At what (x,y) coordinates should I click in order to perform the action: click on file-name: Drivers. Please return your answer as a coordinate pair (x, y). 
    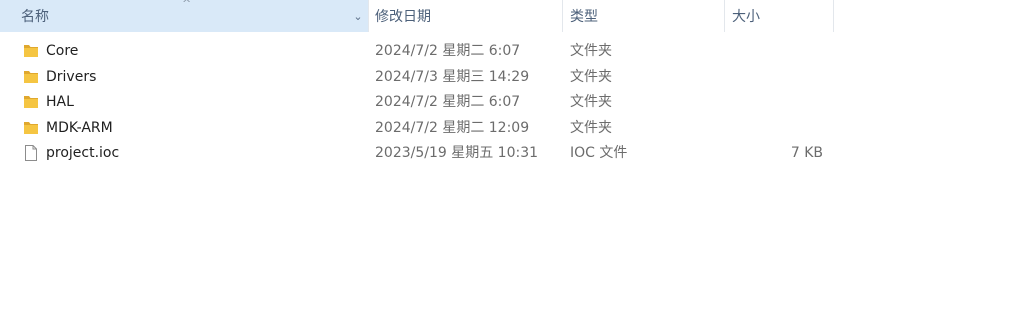
    Looking at the image, I should click on (71, 76).